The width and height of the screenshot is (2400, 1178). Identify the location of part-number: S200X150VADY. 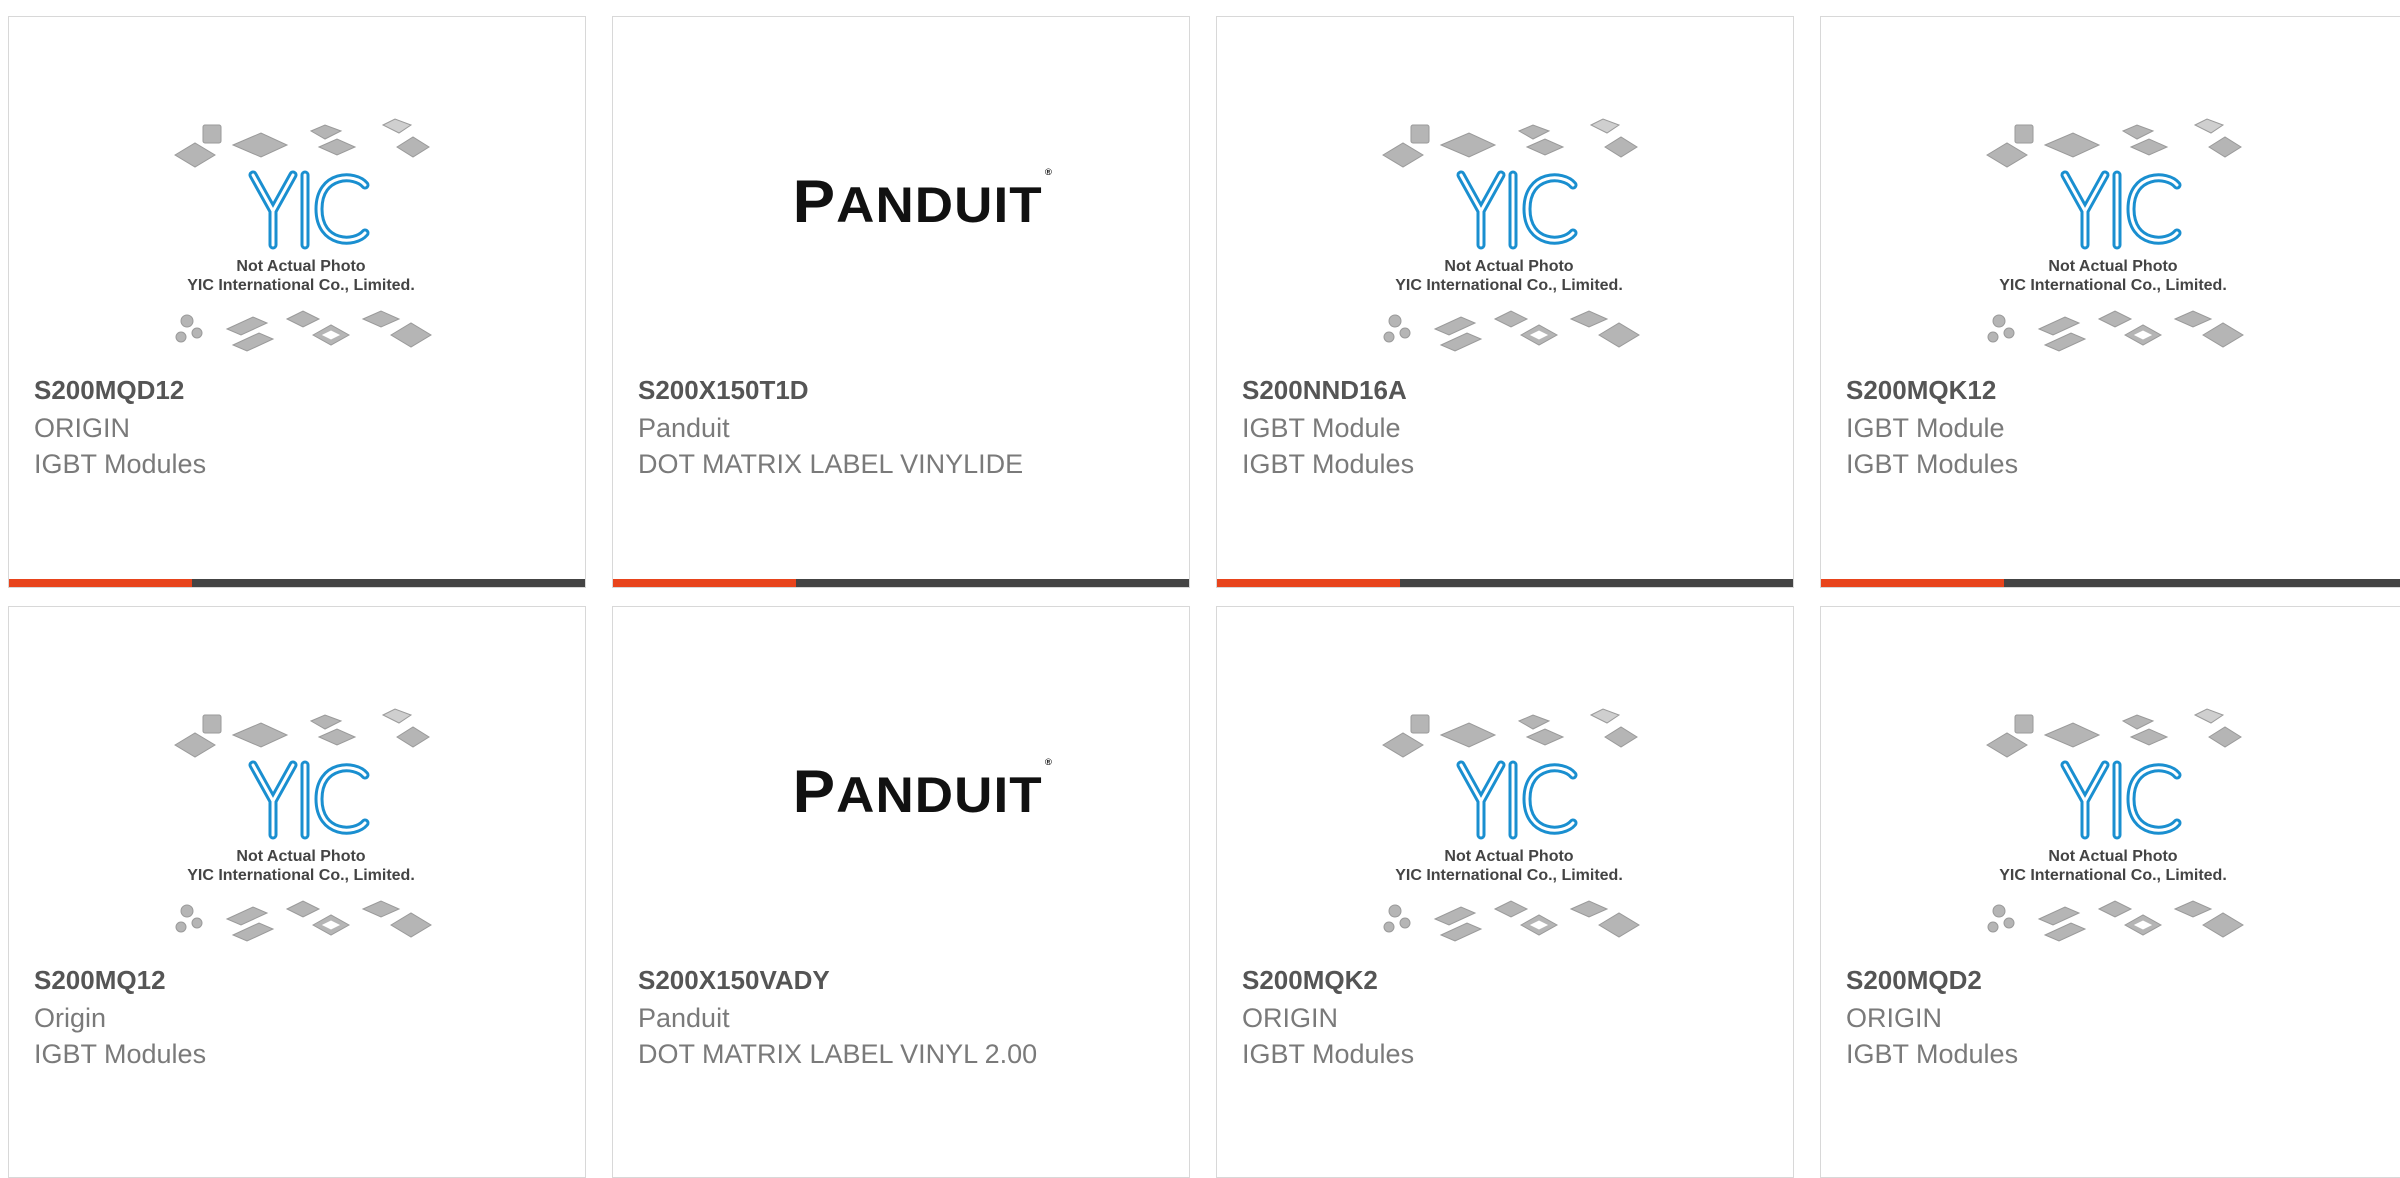
(734, 980).